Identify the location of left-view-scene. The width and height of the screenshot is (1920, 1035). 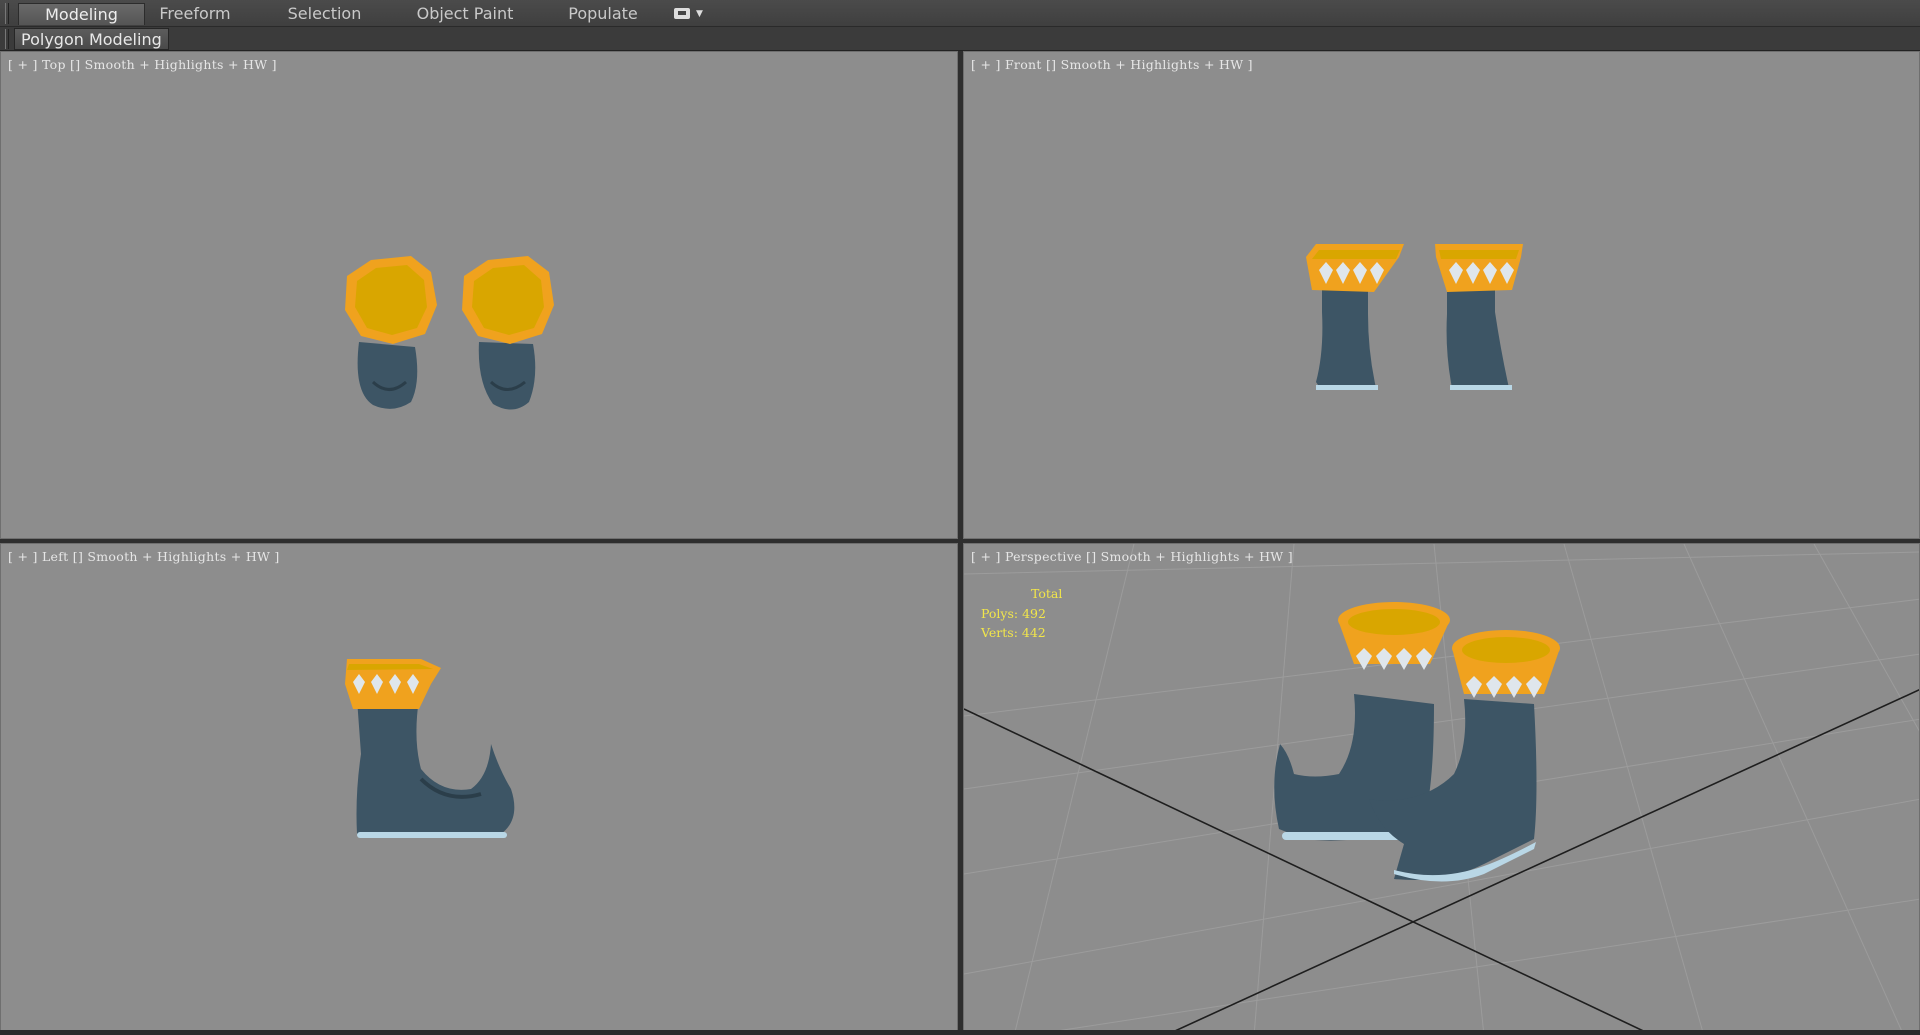
(430, 748).